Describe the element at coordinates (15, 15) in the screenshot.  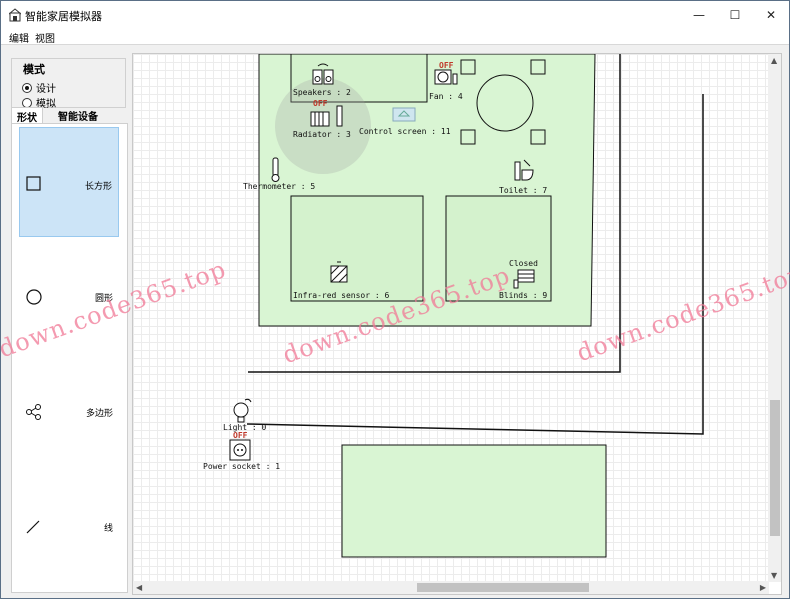
I see `app-icon` at that location.